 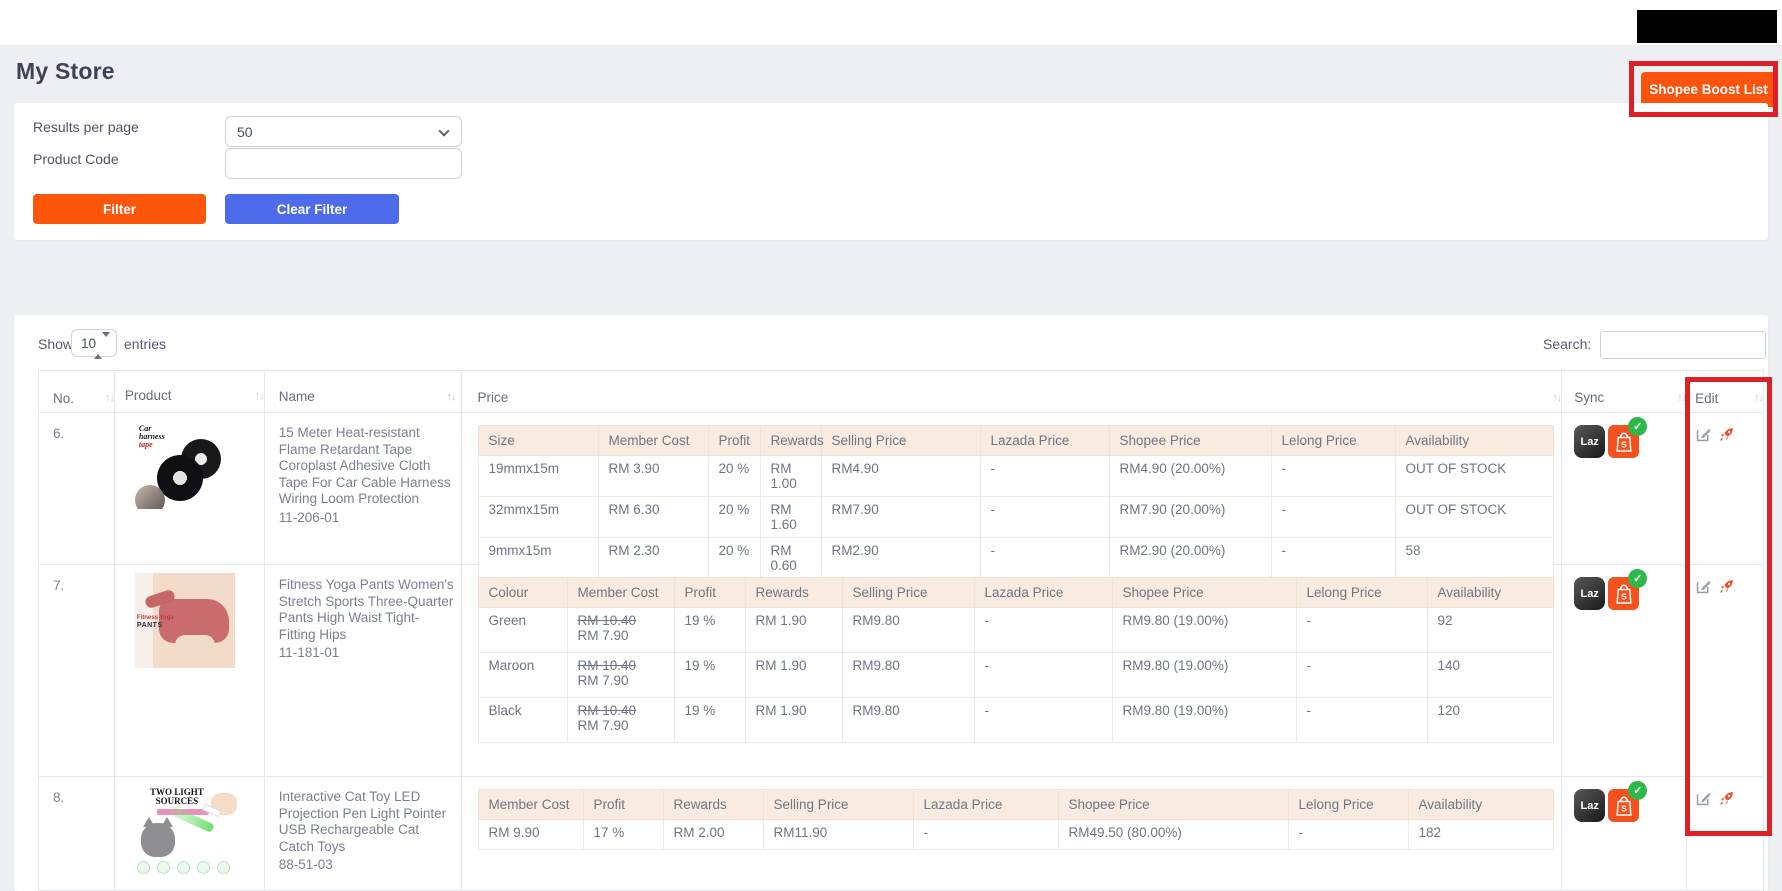 What do you see at coordinates (1589, 397) in the screenshot?
I see `column-header-sync-label: Sync` at bounding box center [1589, 397].